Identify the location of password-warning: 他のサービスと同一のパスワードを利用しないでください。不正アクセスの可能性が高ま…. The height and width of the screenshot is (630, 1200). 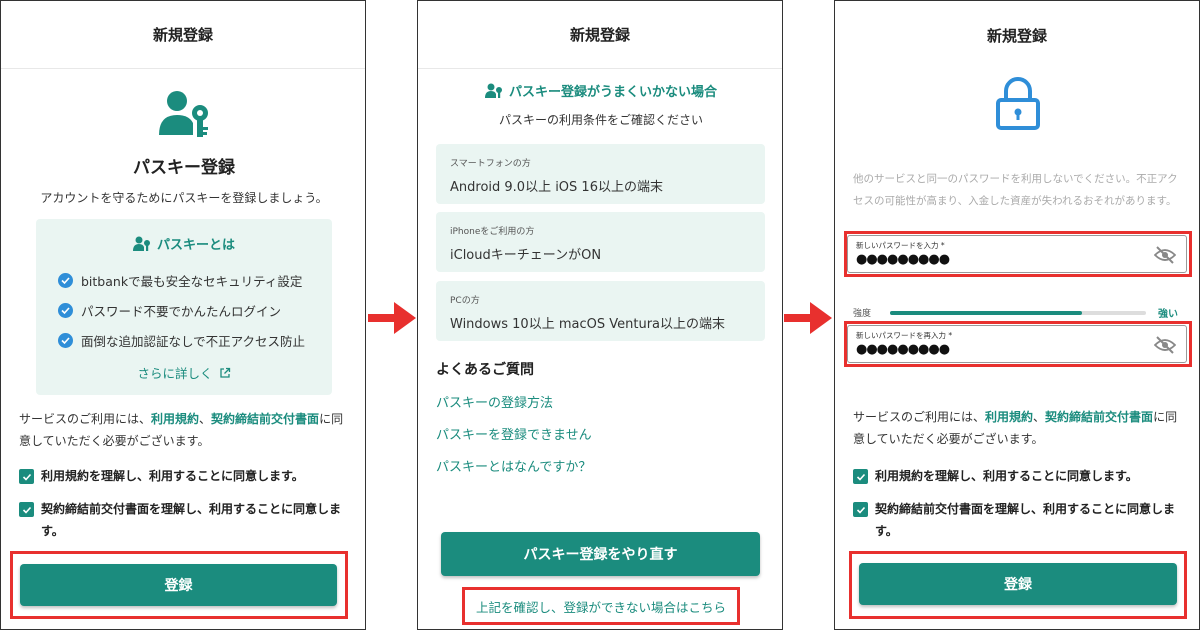
(1015, 190).